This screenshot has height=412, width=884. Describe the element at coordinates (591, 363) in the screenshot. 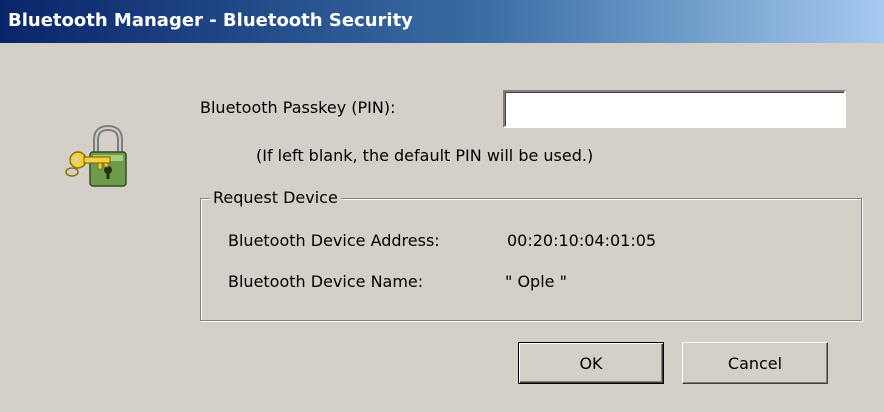

I see `ok-button: OK` at that location.